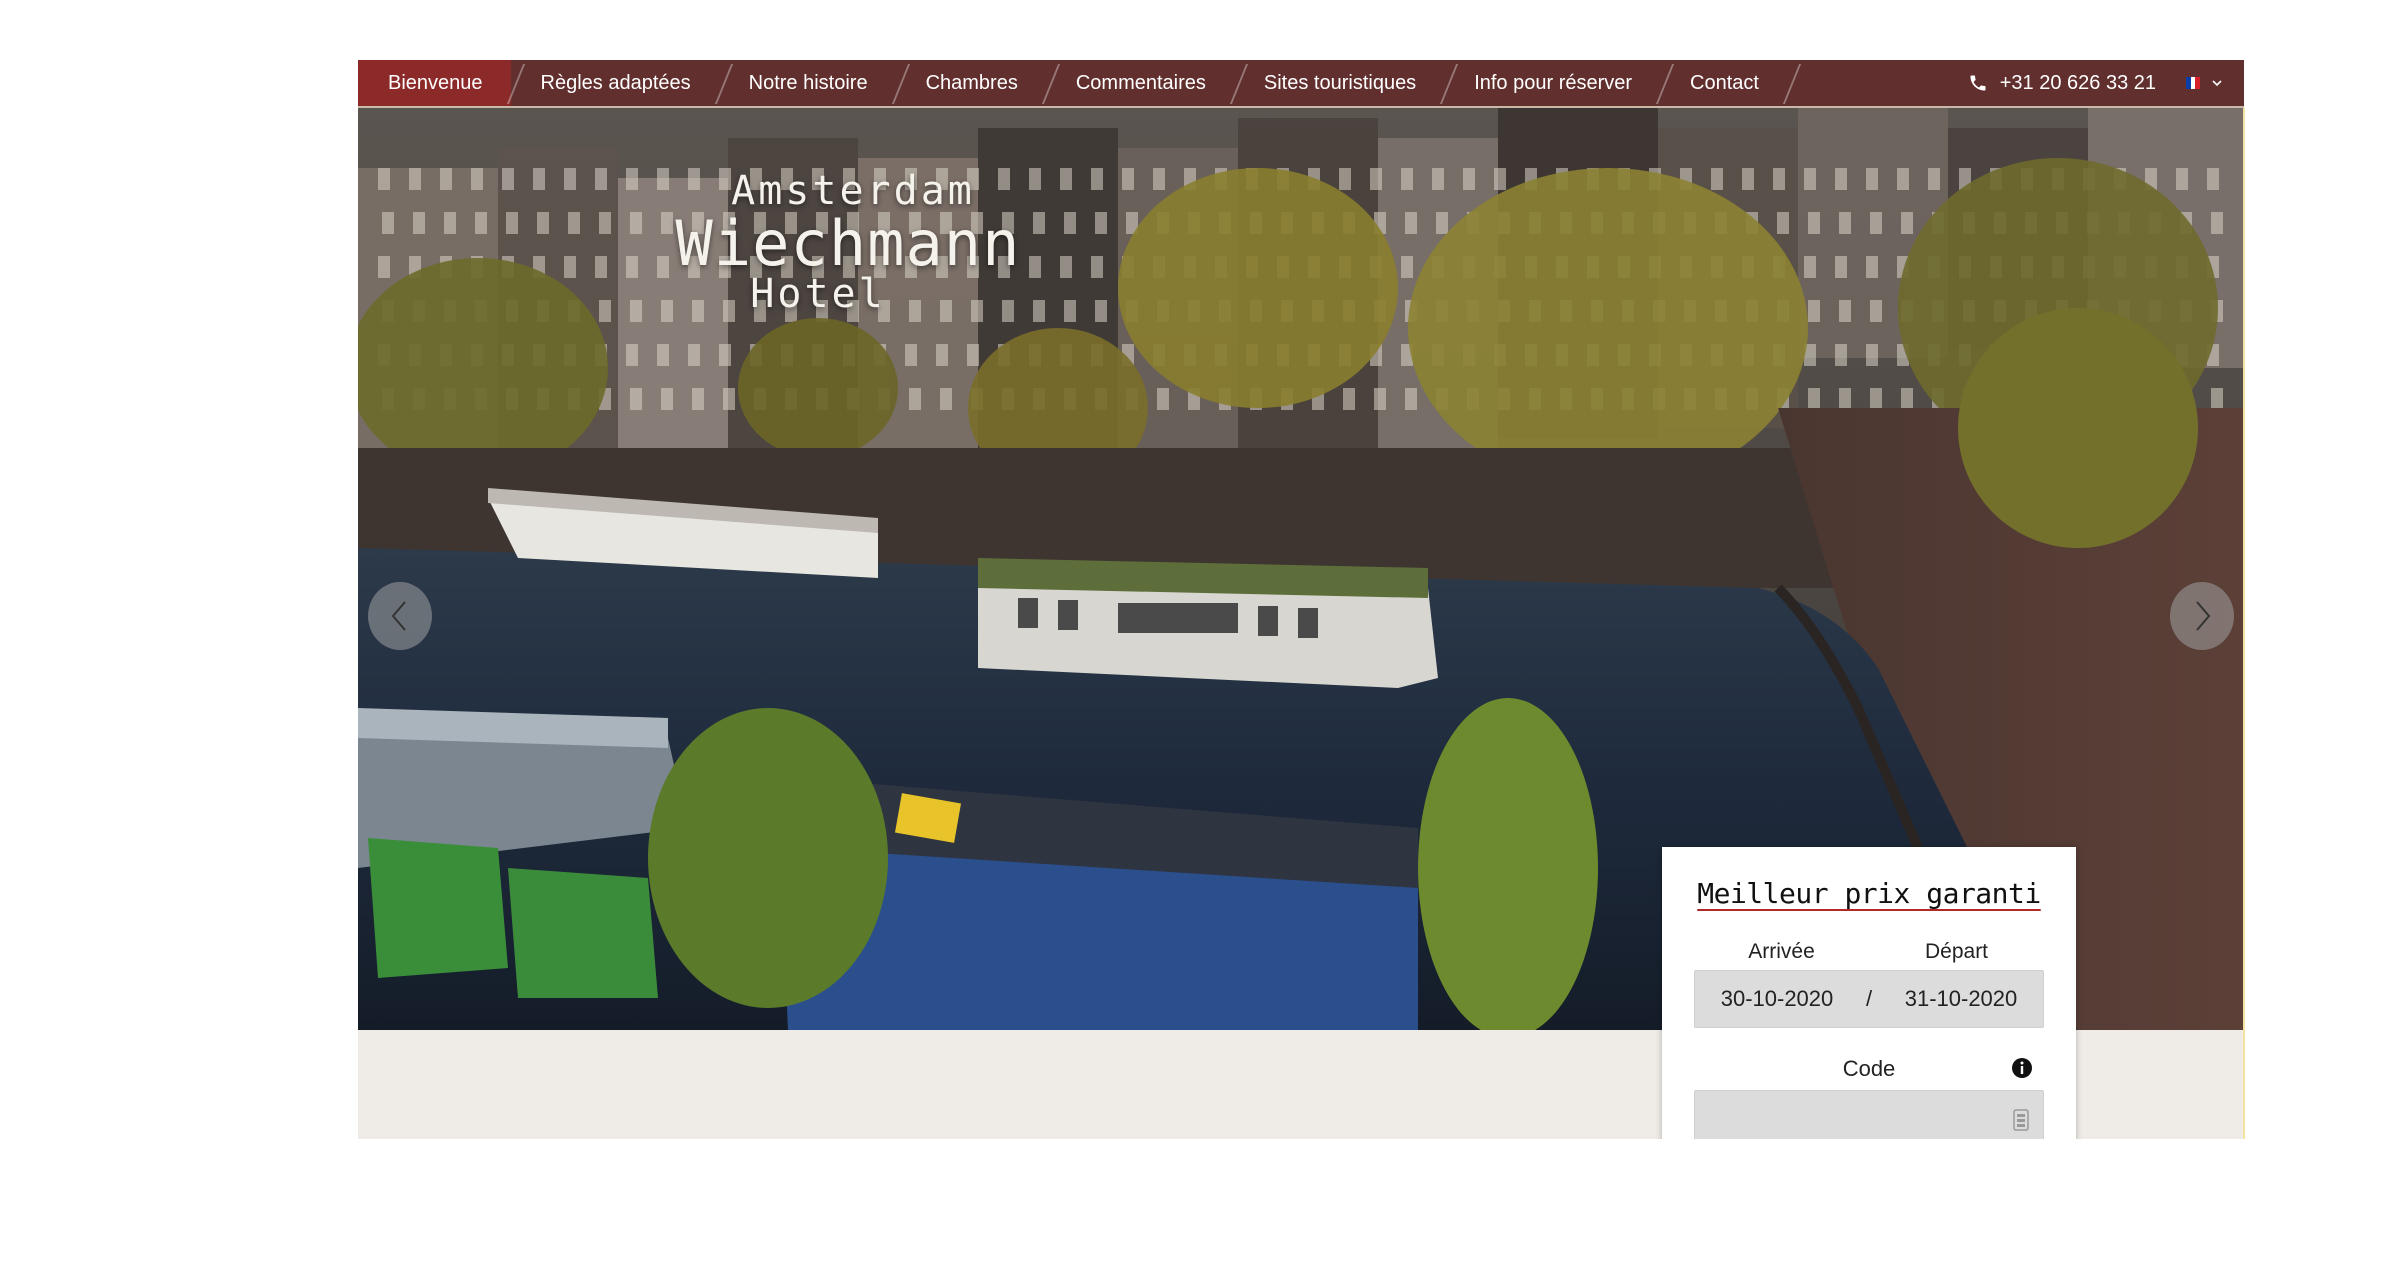 The height and width of the screenshot is (1278, 2400). Describe the element at coordinates (1869, 952) in the screenshot. I see `date-labels: Arrivée Départ` at that location.